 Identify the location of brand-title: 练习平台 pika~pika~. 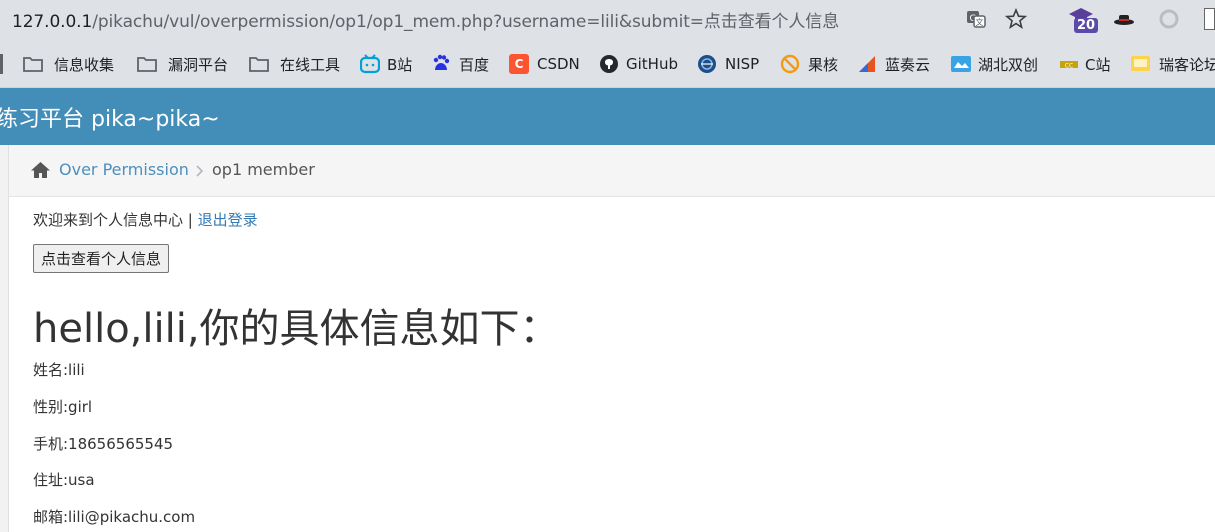
(110, 117).